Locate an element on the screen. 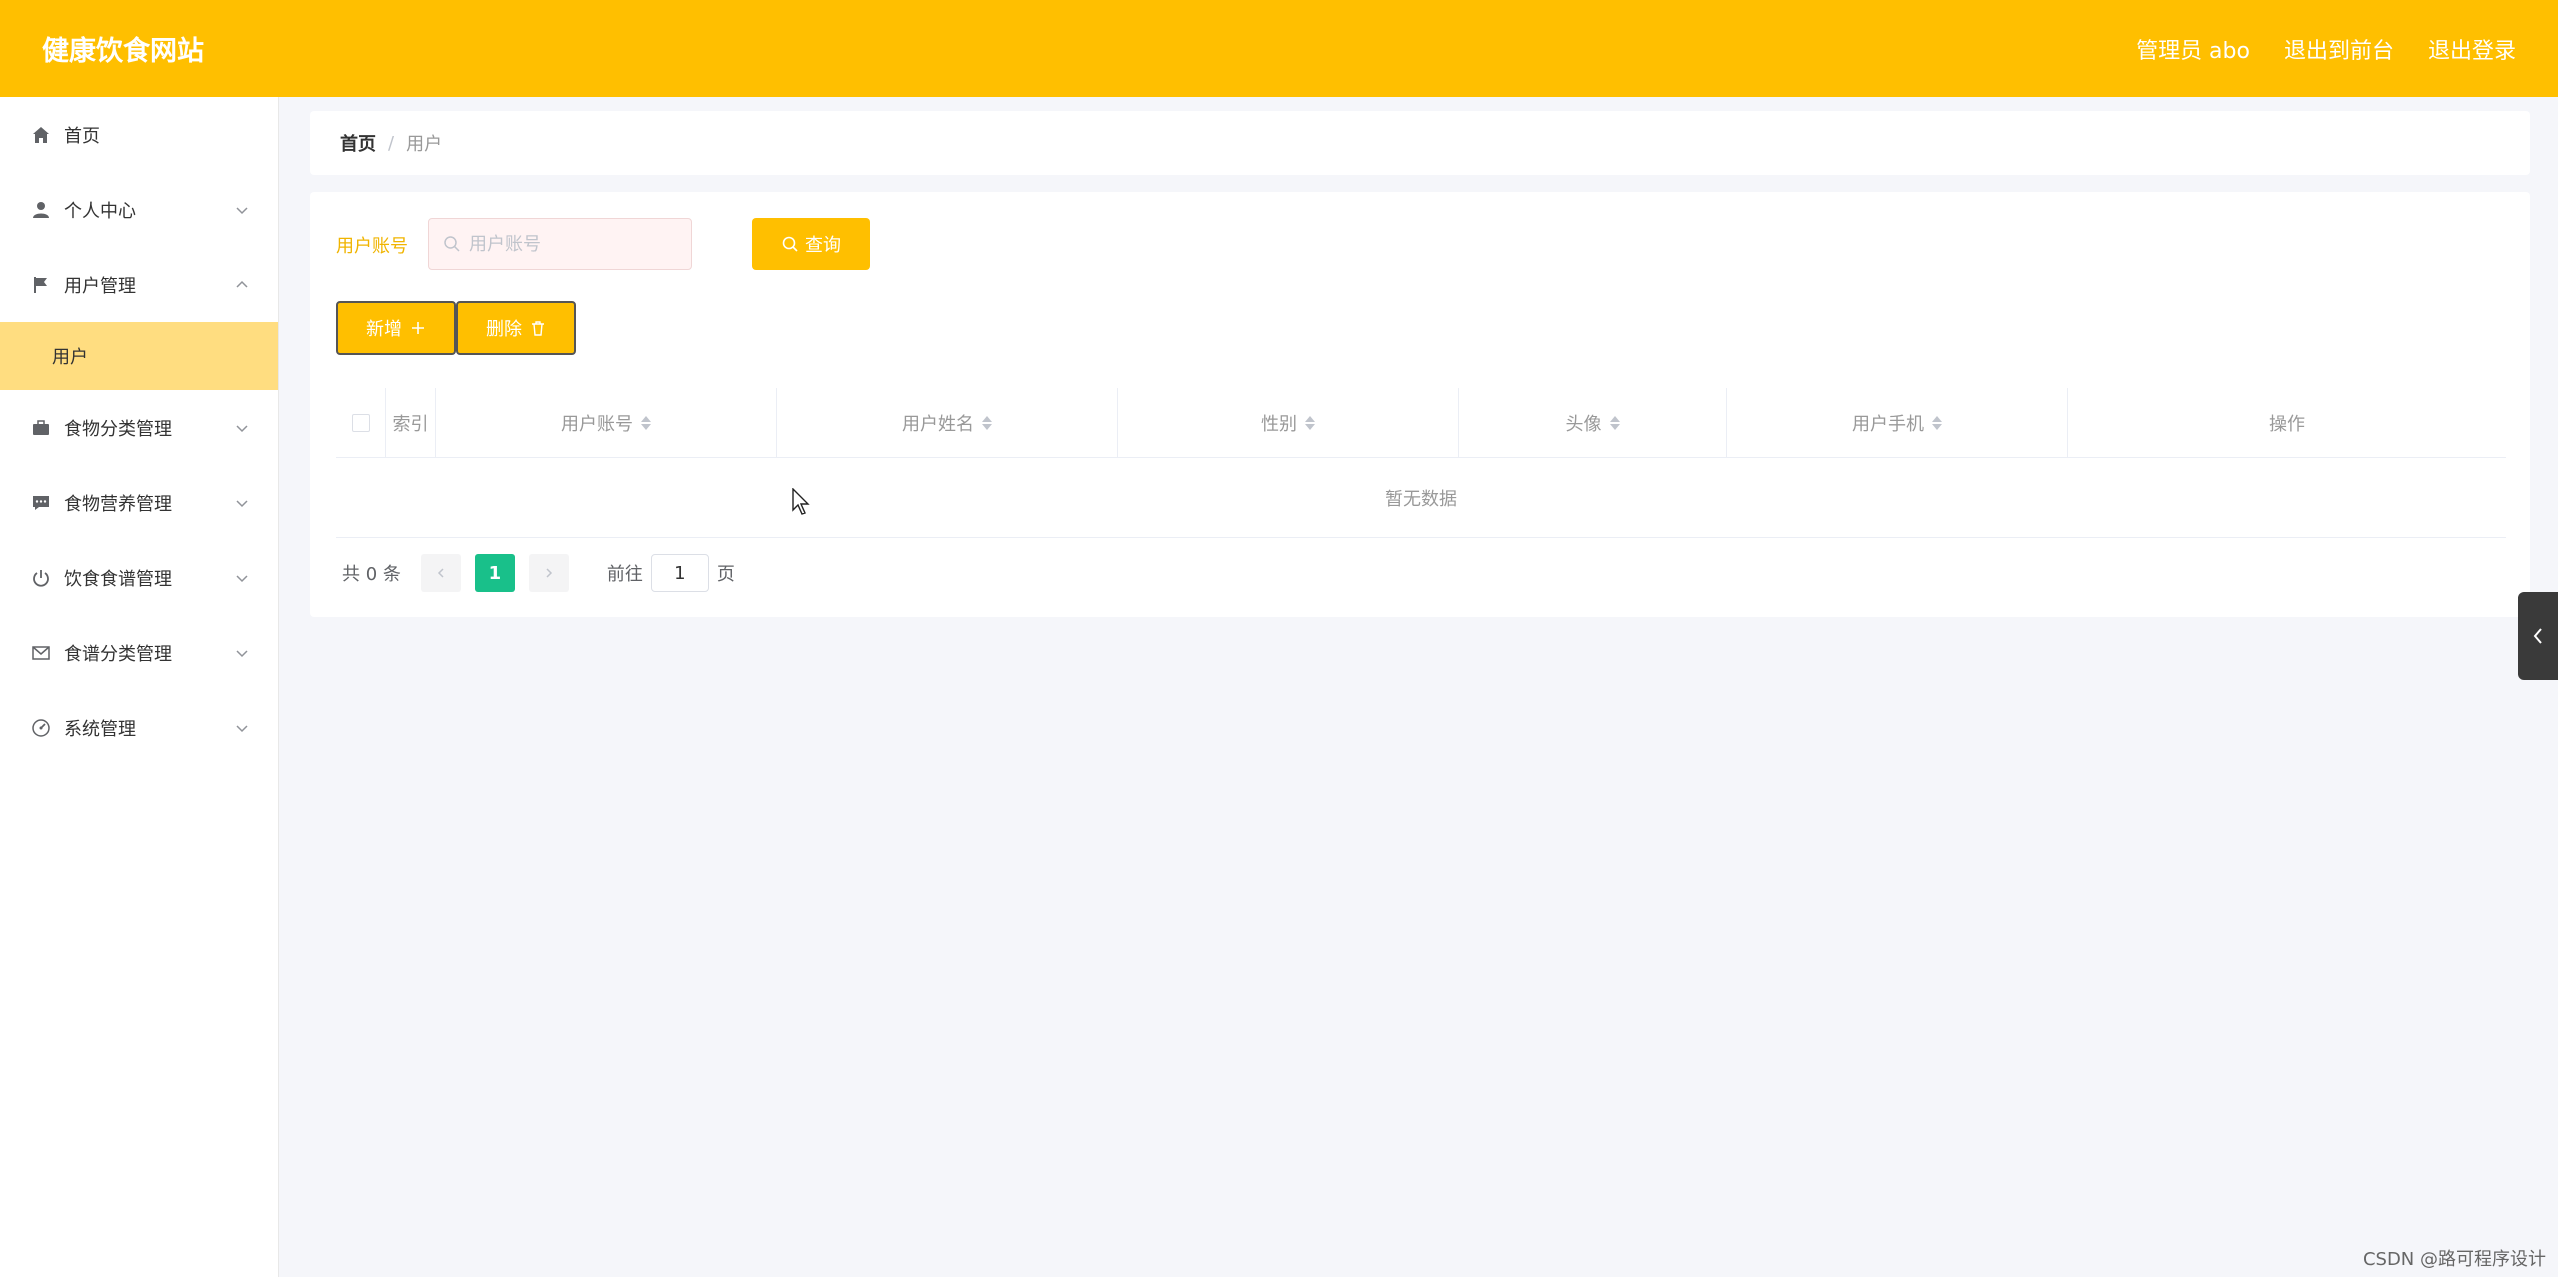 Image resolution: width=2558 pixels, height=1277 pixels. sidebar-item-recipe-category: 食谱分类管理 is located at coordinates (139, 652).